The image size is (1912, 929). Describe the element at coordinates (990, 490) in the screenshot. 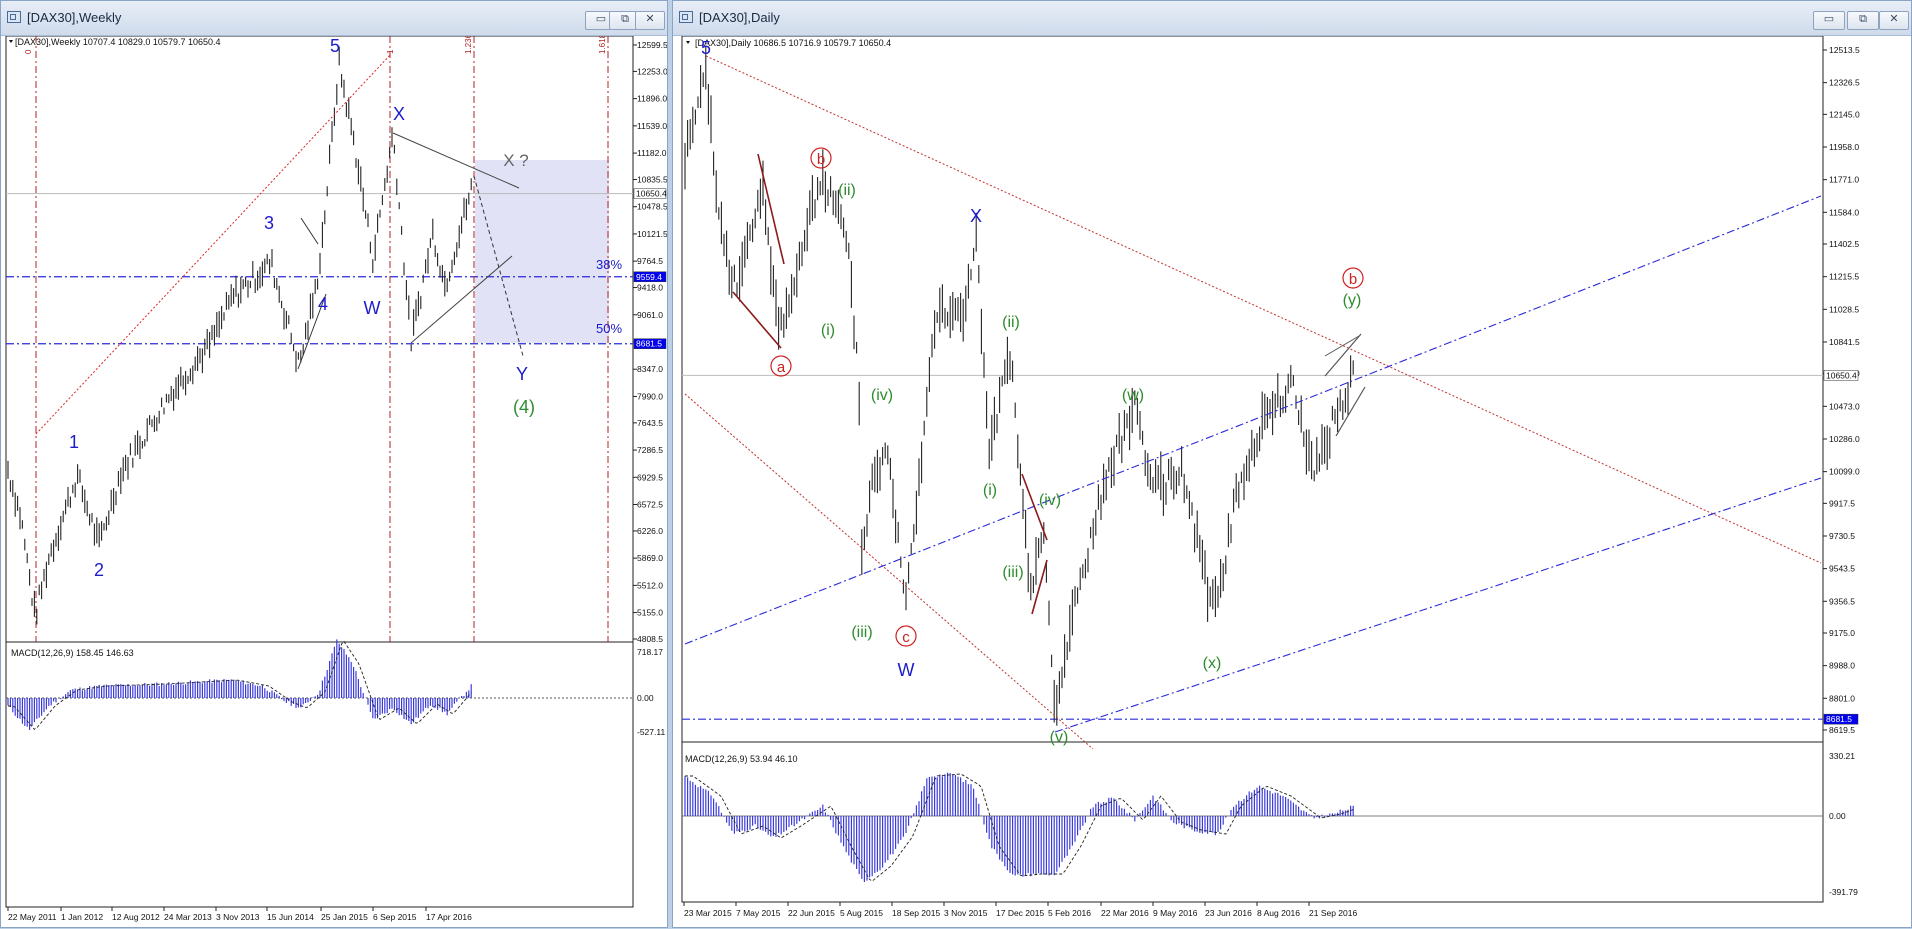

I see `wave-label-i-2: (i)` at that location.